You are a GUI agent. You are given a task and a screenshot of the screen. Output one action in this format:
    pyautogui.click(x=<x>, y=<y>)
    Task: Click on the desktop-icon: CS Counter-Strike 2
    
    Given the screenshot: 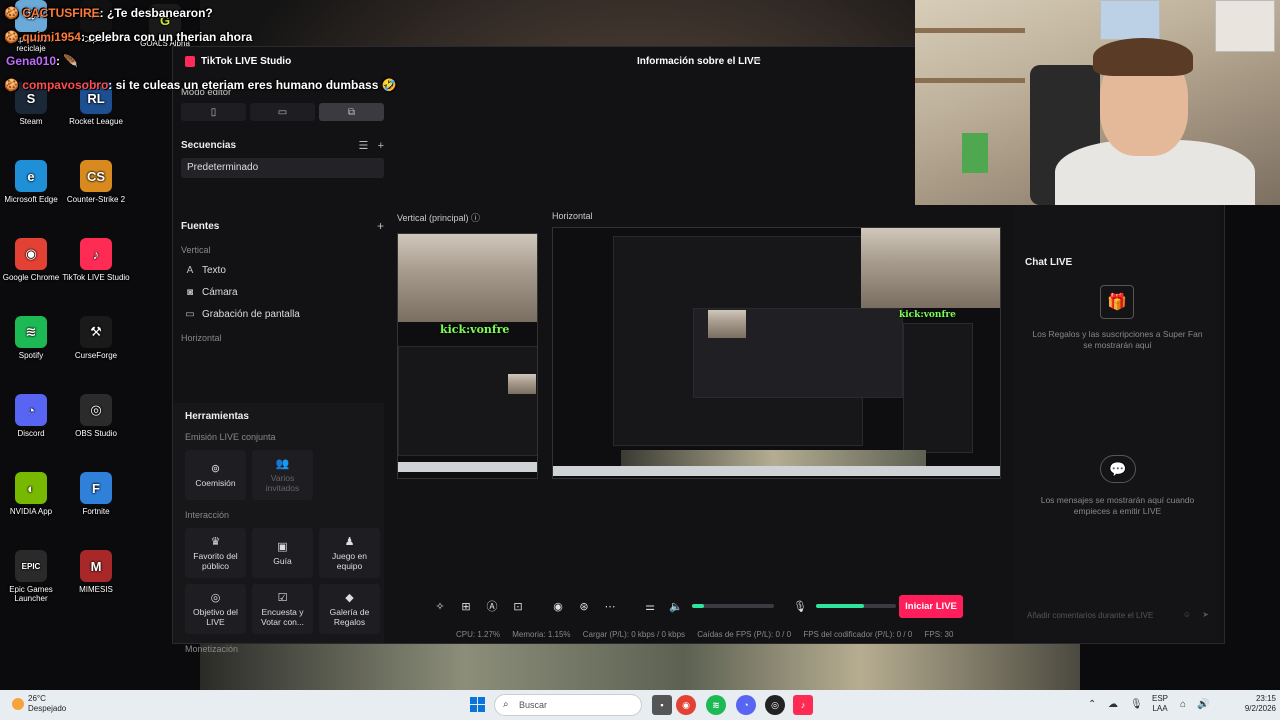 What is the action you would take?
    pyautogui.click(x=96, y=182)
    